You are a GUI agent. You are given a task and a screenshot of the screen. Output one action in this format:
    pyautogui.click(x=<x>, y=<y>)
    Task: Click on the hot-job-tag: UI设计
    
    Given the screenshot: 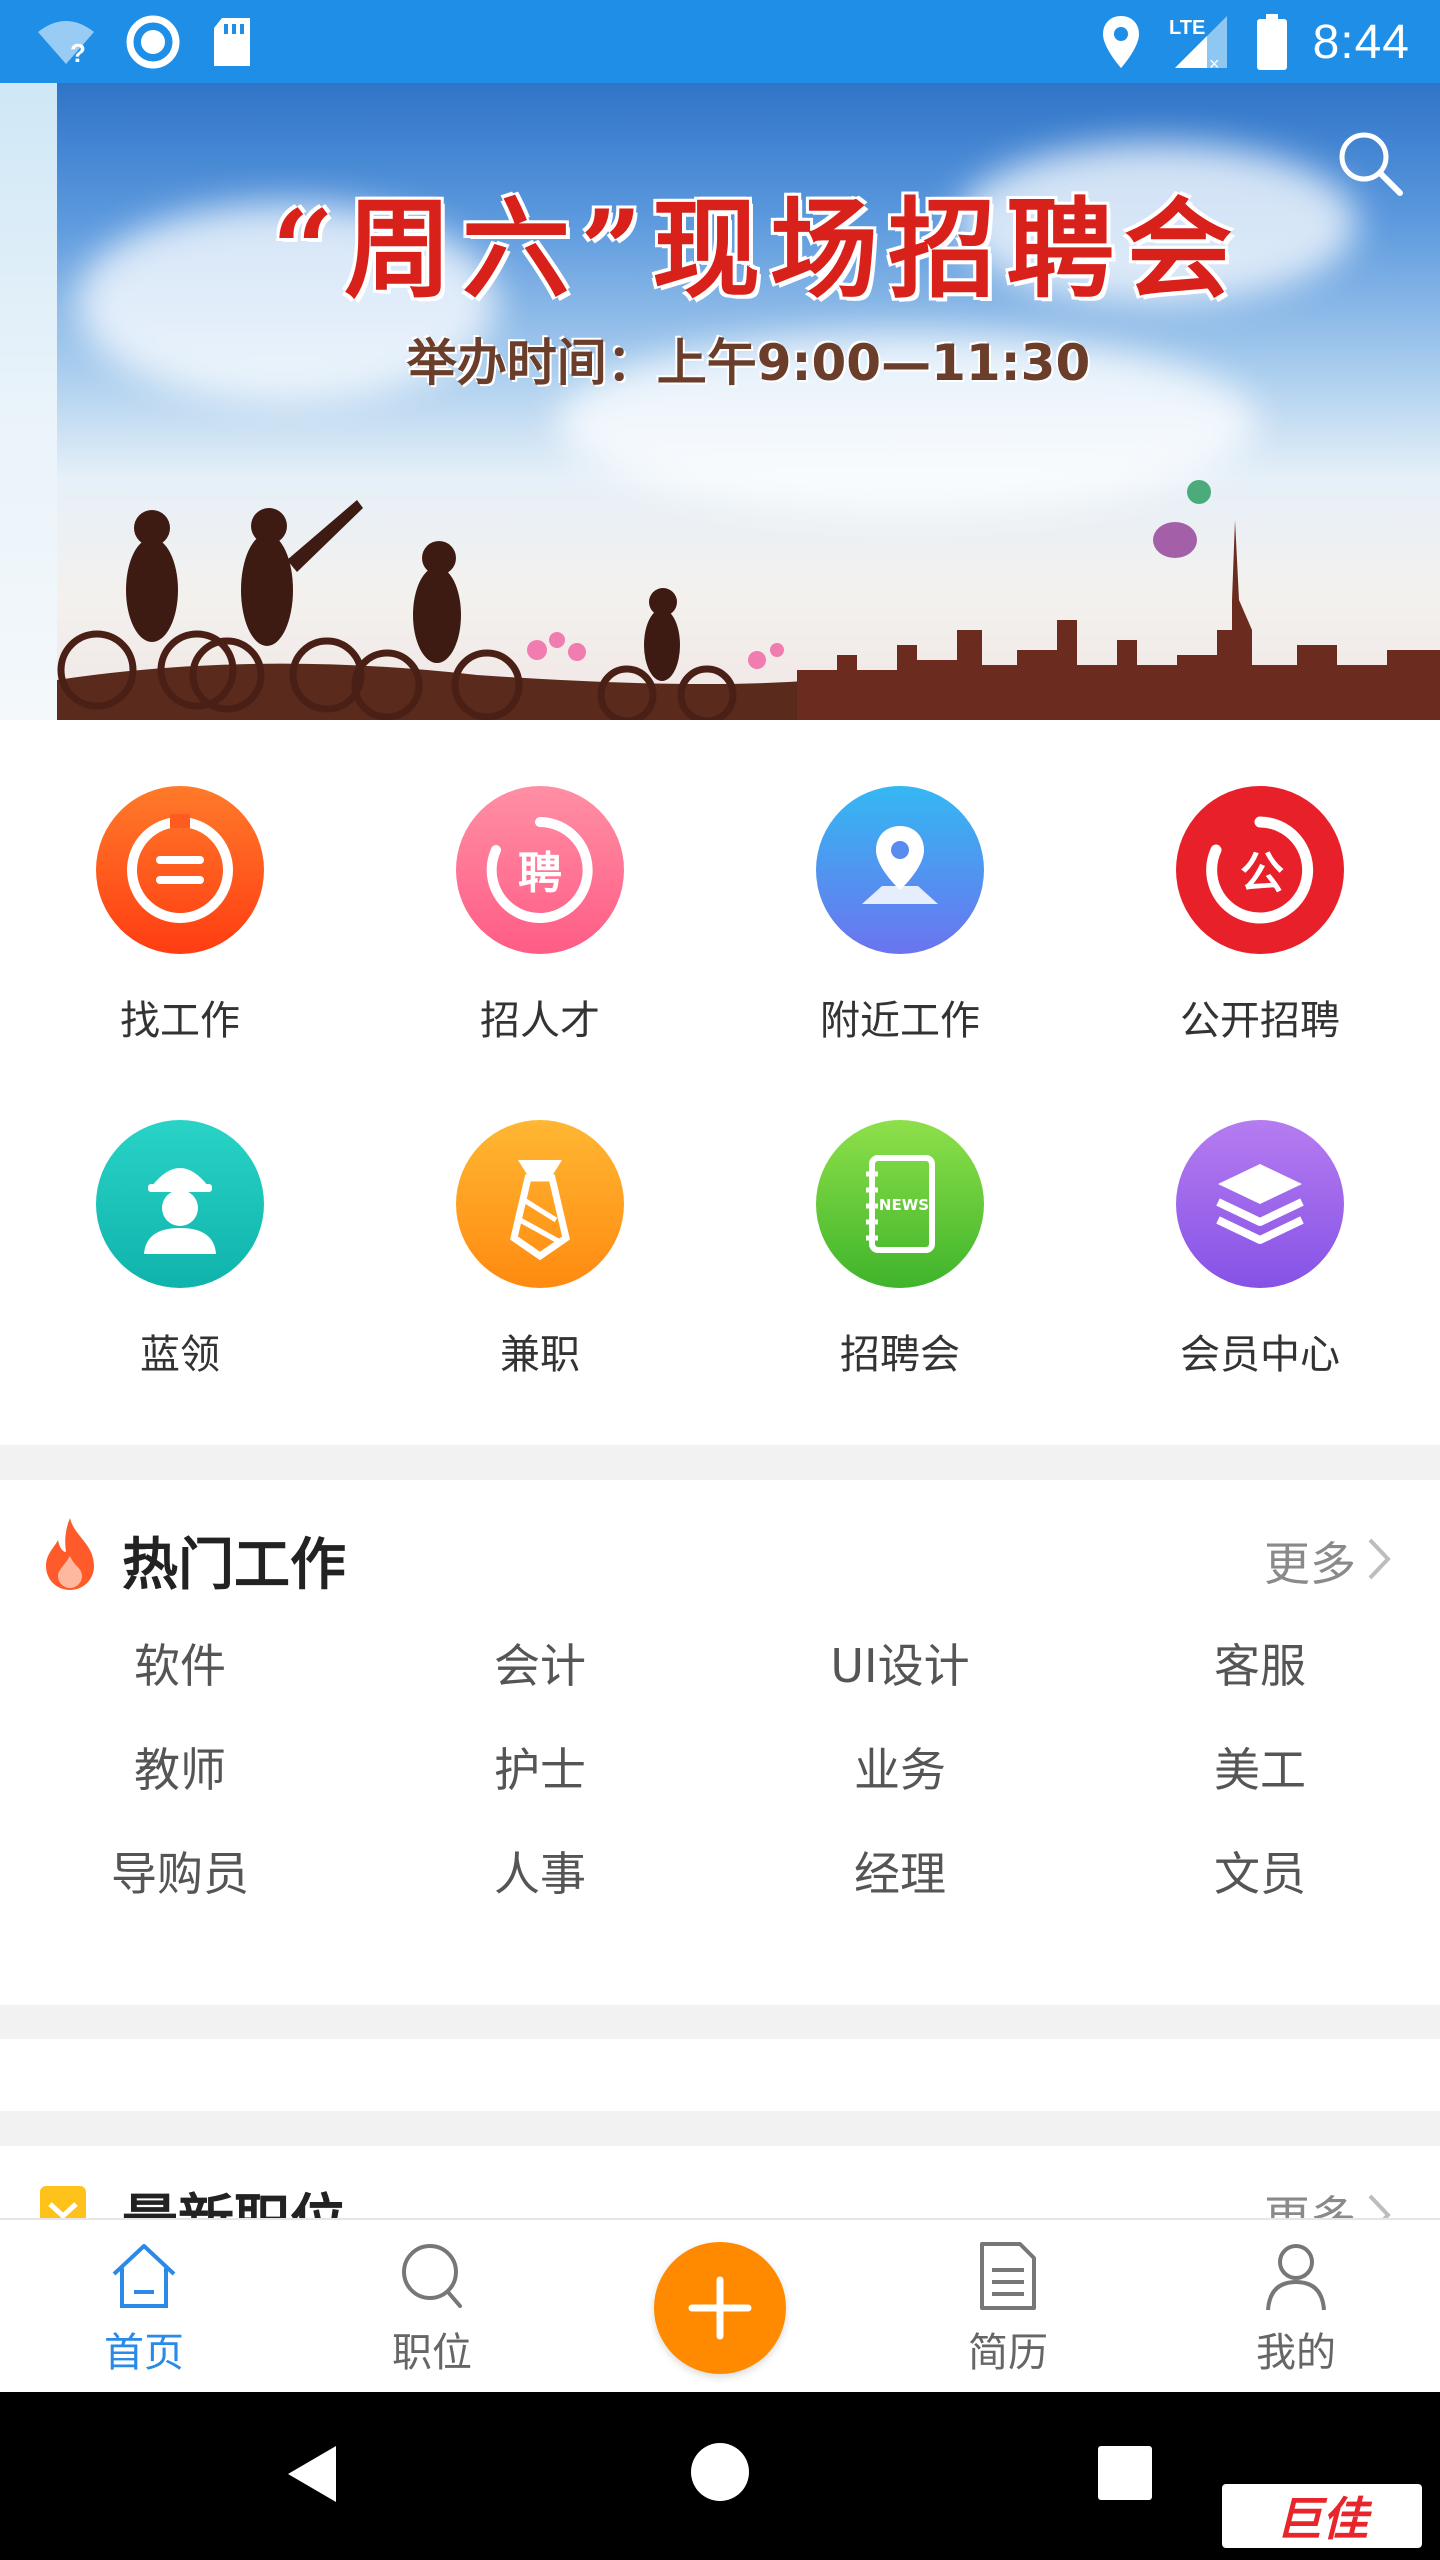 What is the action you would take?
    pyautogui.click(x=900, y=1663)
    